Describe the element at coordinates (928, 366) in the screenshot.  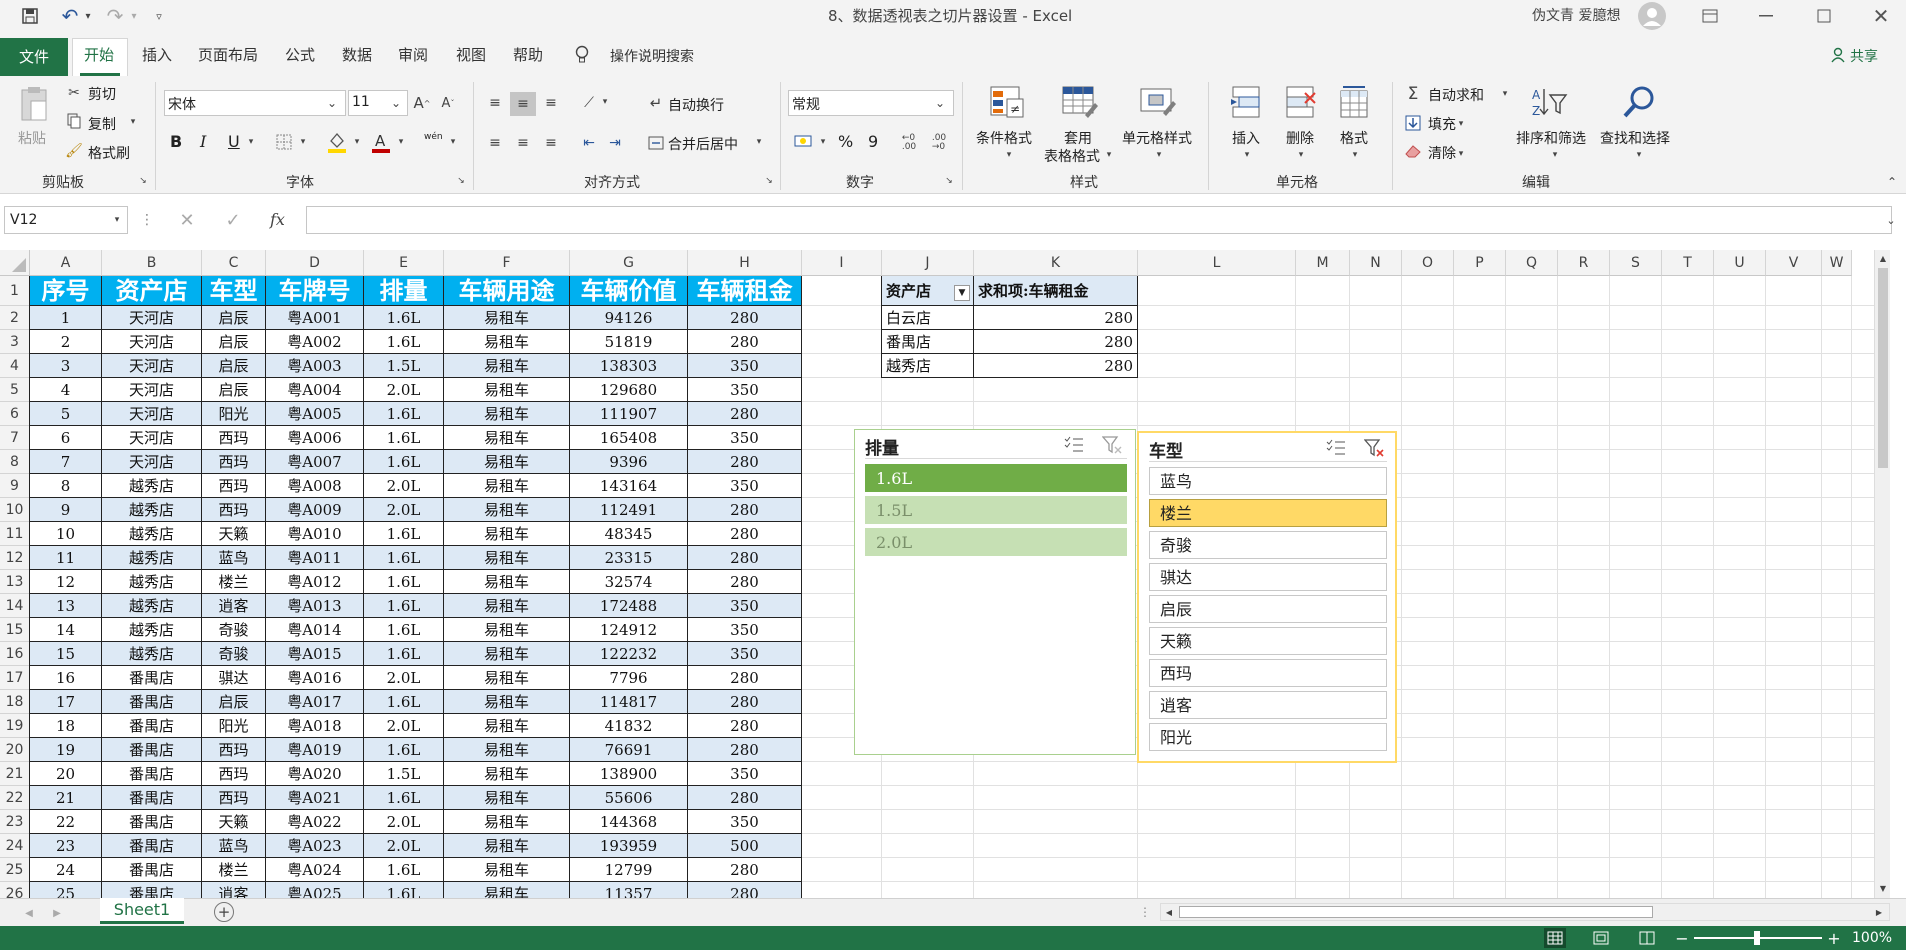
I see `pivot-row-label: 越秀店` at that location.